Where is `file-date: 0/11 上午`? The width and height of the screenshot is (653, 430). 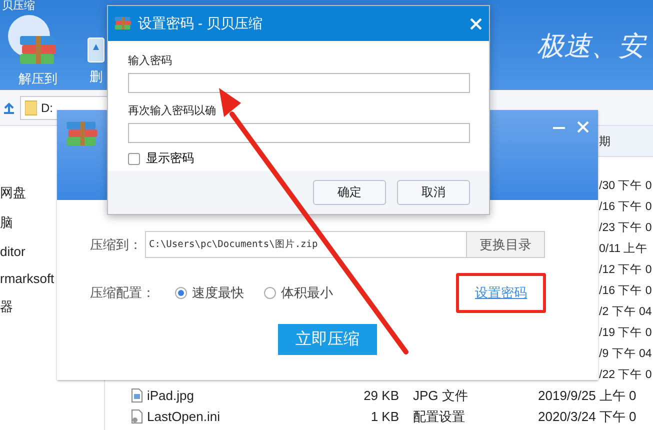
file-date: 0/11 上午 is located at coordinates (623, 249).